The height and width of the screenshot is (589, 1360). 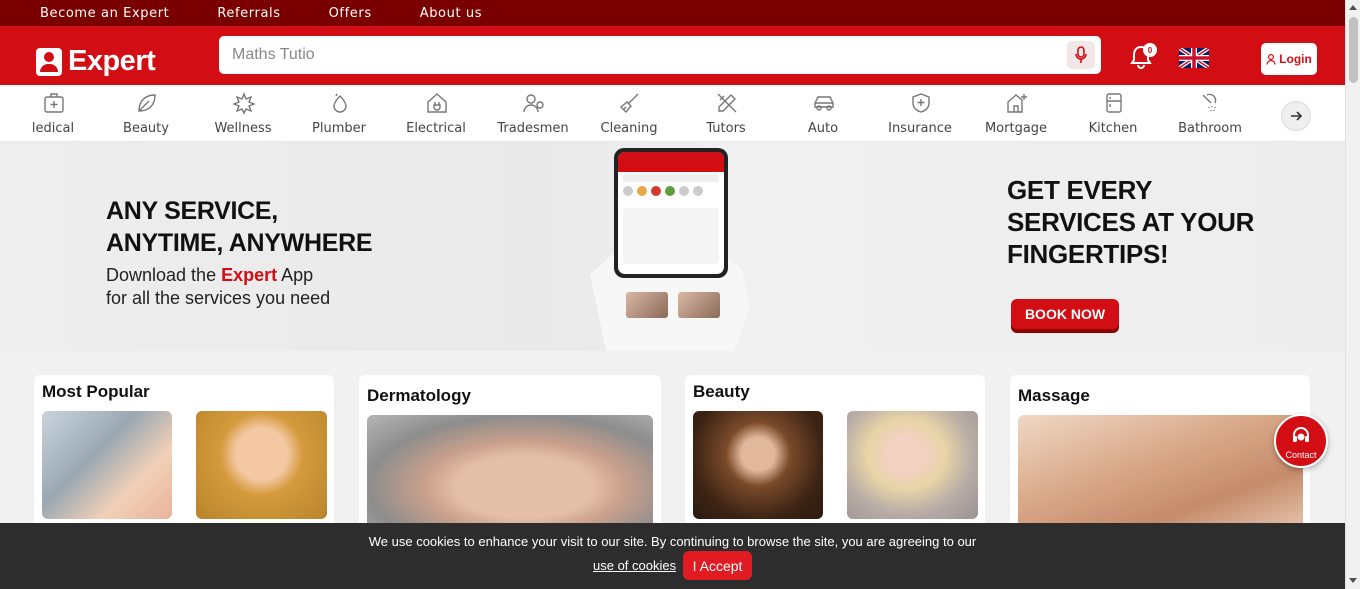 What do you see at coordinates (727, 103) in the screenshot?
I see `pencil-ruler-icon` at bounding box center [727, 103].